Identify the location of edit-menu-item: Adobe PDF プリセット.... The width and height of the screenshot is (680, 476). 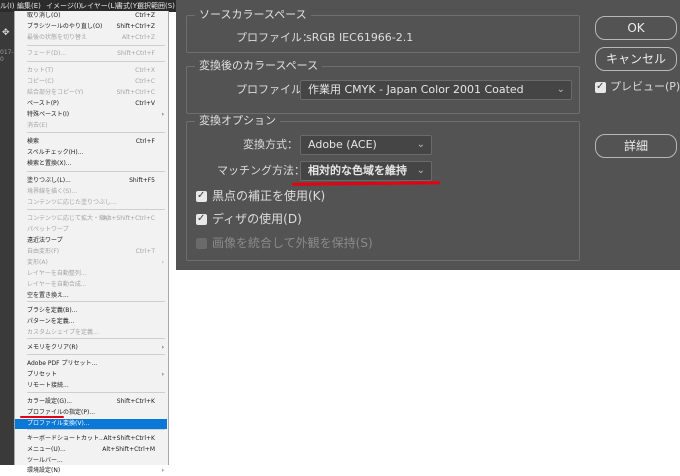
(91, 364).